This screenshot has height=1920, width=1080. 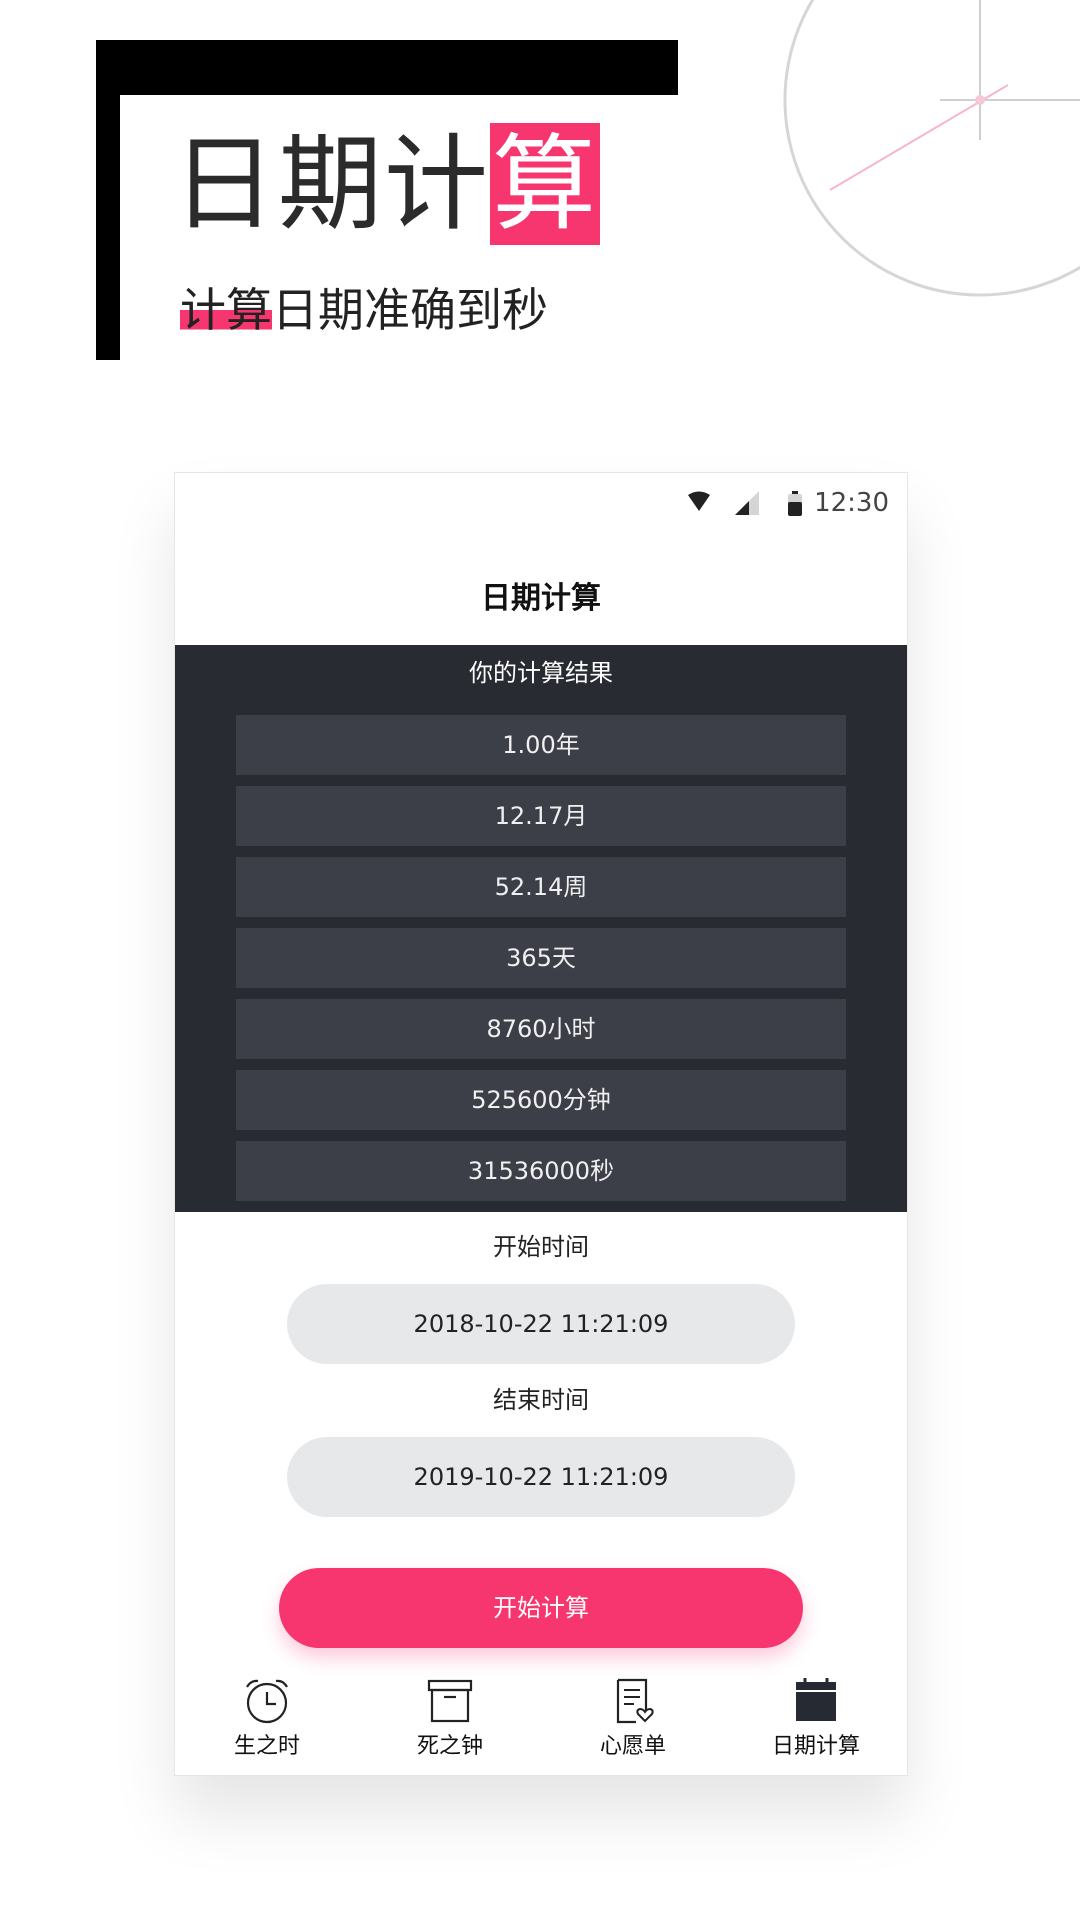 I want to click on app-title: 日期计算, so click(x=541, y=598).